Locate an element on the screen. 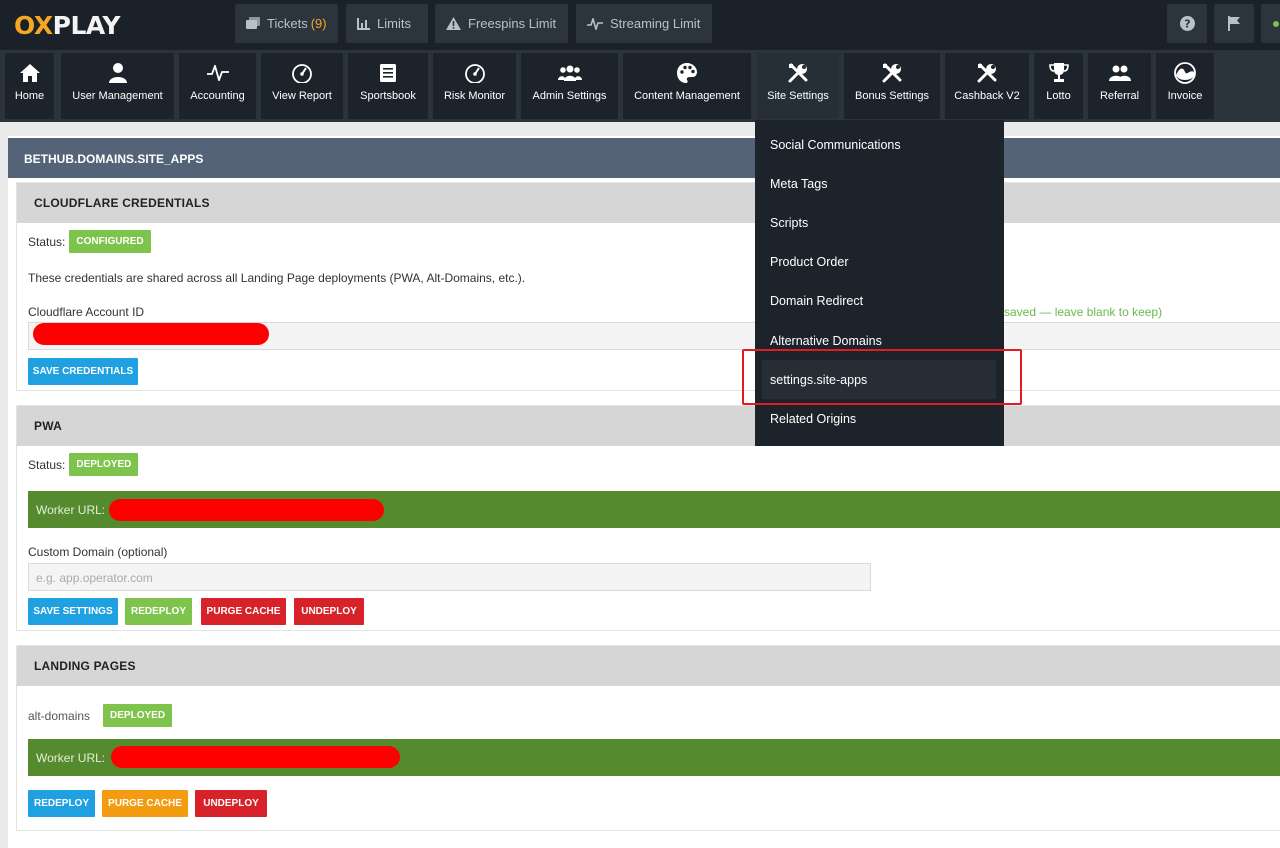 The image size is (1280, 848). nav-risk-monitor-label: Risk Monitor is located at coordinates (474, 96).